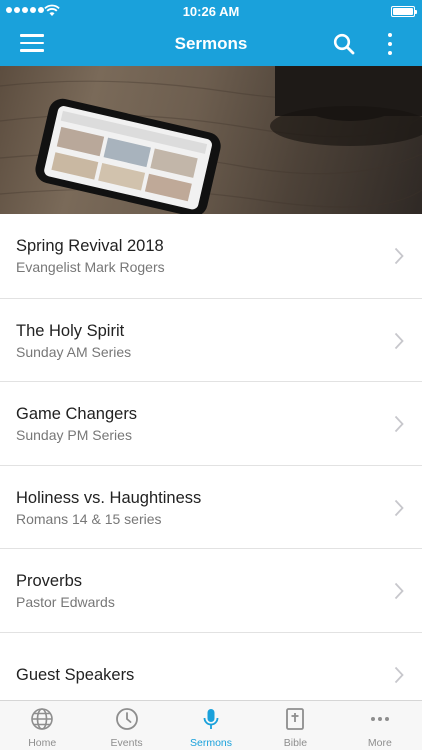 The image size is (422, 750). I want to click on tab-label: More, so click(379, 743).